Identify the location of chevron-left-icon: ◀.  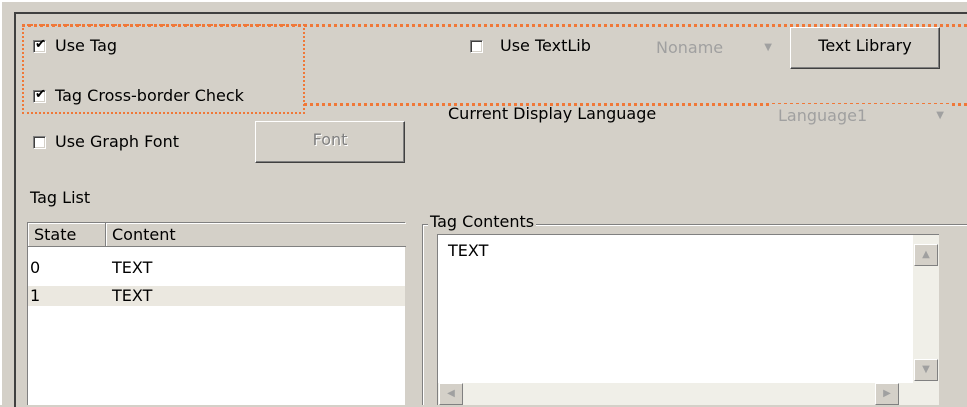
(451, 394).